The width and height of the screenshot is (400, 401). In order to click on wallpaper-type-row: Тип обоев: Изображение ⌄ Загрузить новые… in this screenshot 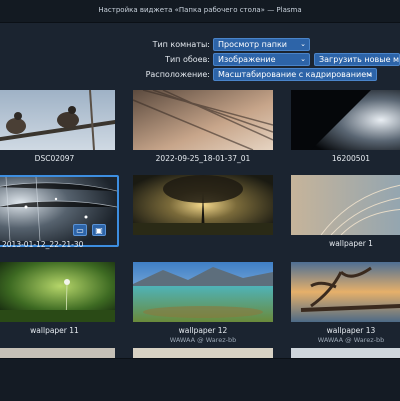, I will do `click(200, 59)`.